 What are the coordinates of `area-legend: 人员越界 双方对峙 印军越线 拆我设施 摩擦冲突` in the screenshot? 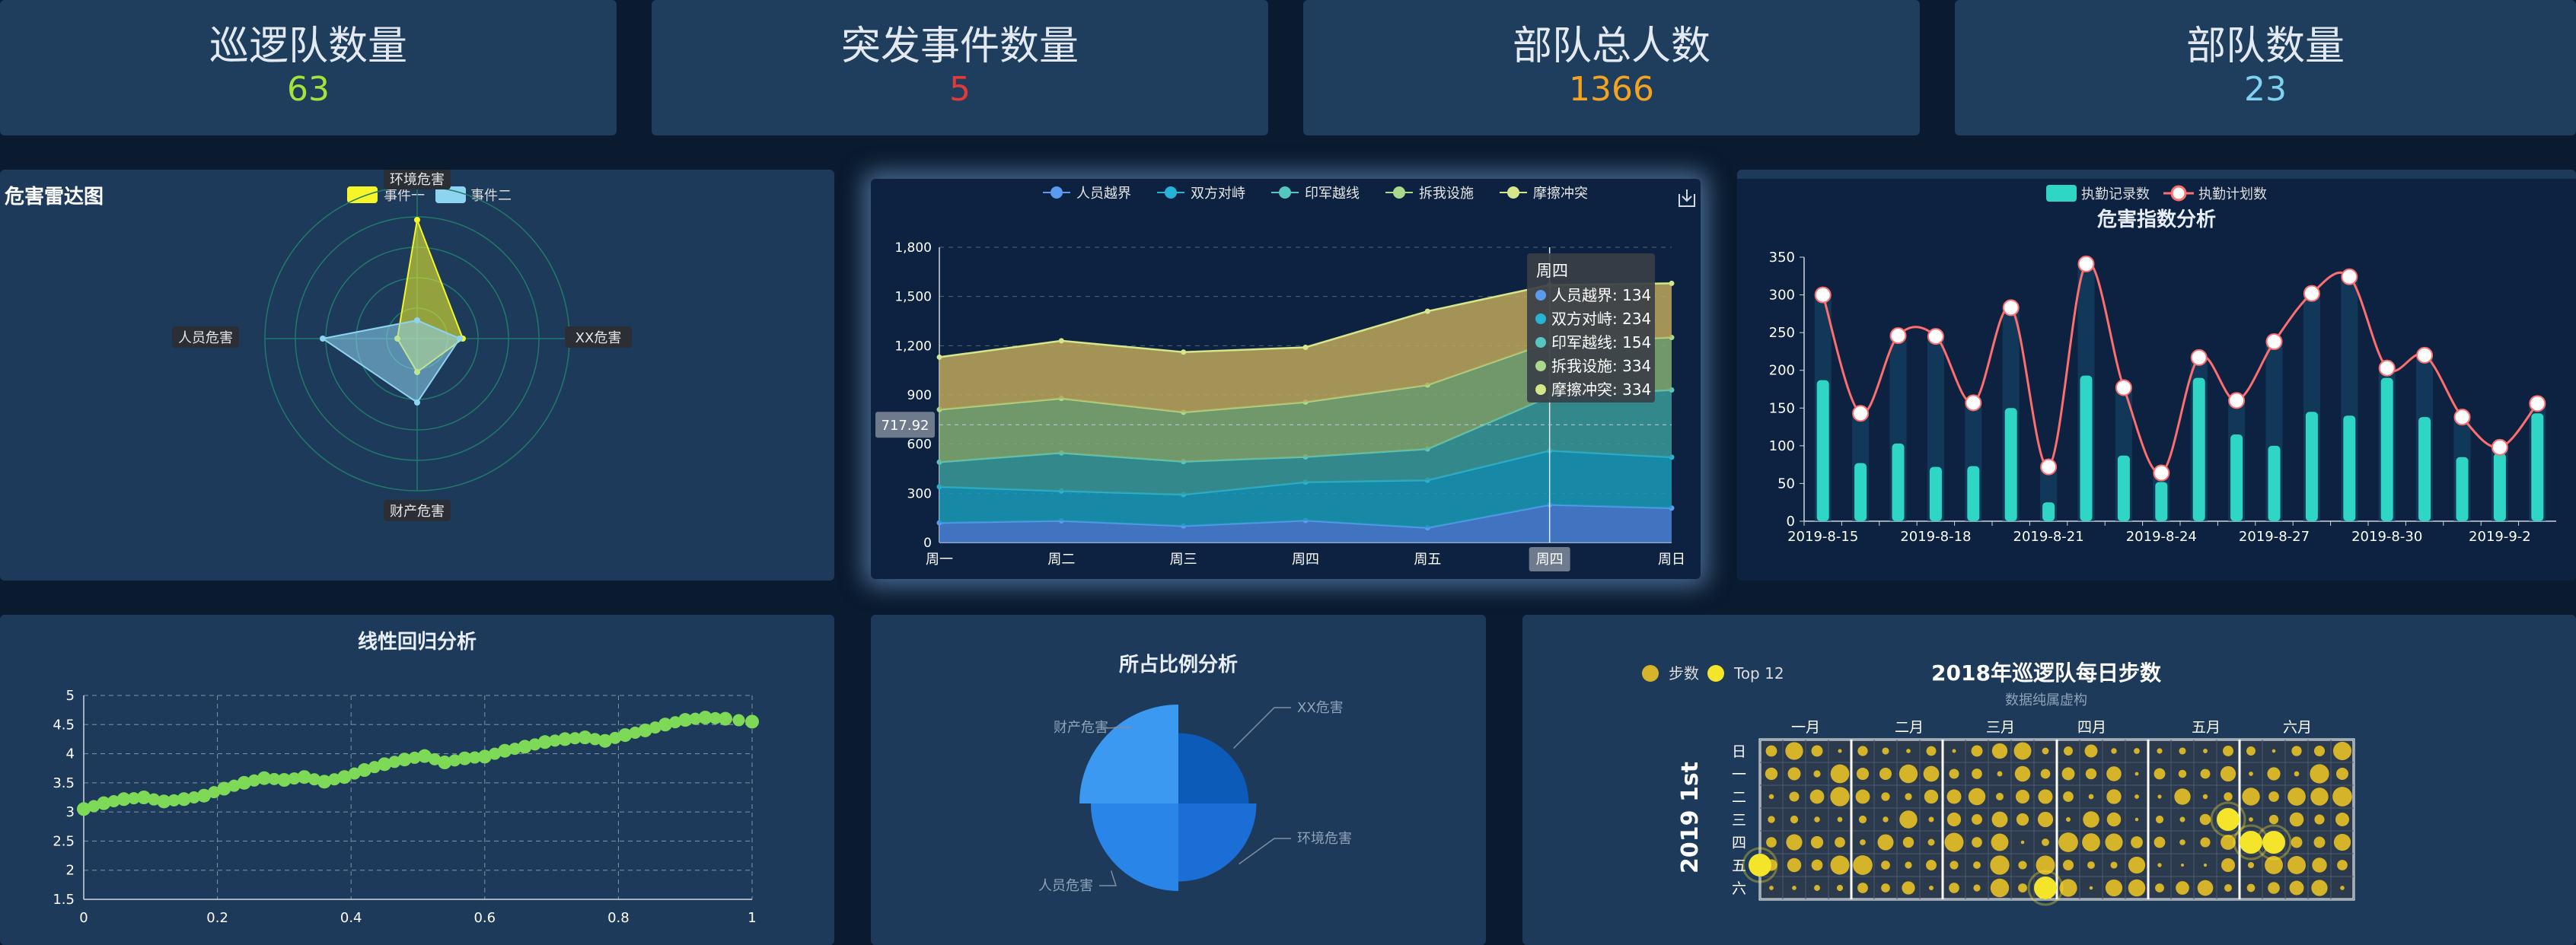 It's located at (1315, 194).